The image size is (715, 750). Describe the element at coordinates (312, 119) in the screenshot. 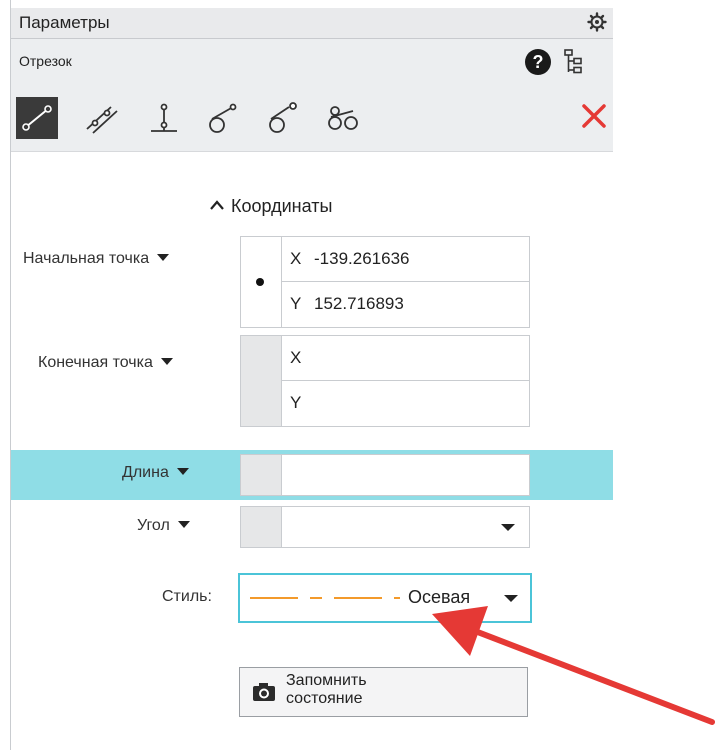

I see `tool-strip` at that location.